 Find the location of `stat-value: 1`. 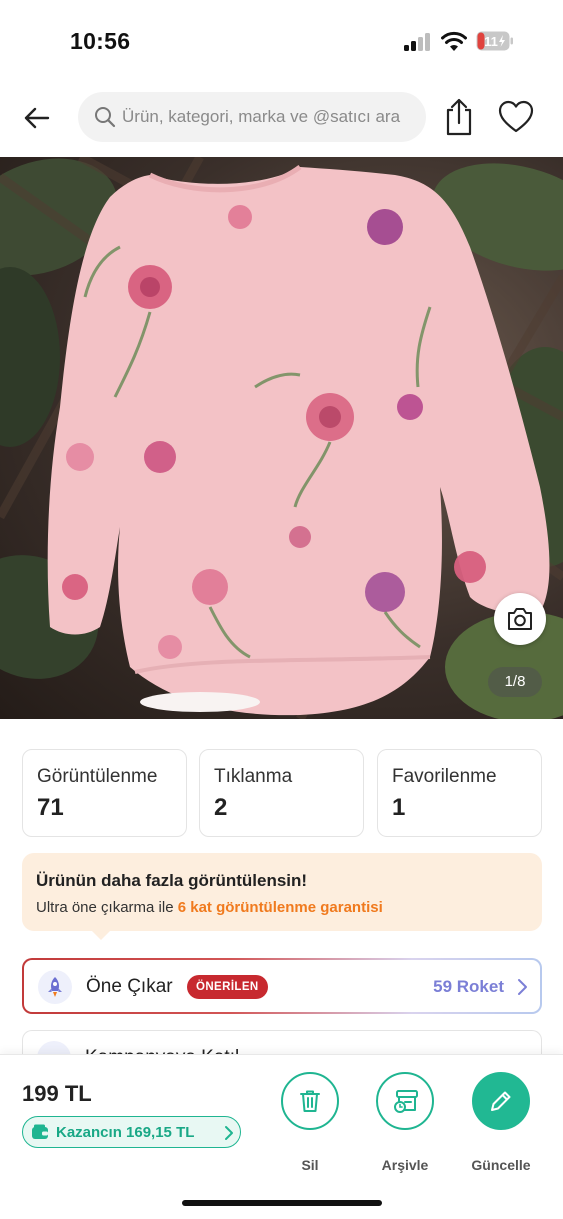

stat-value: 1 is located at coordinates (399, 807).